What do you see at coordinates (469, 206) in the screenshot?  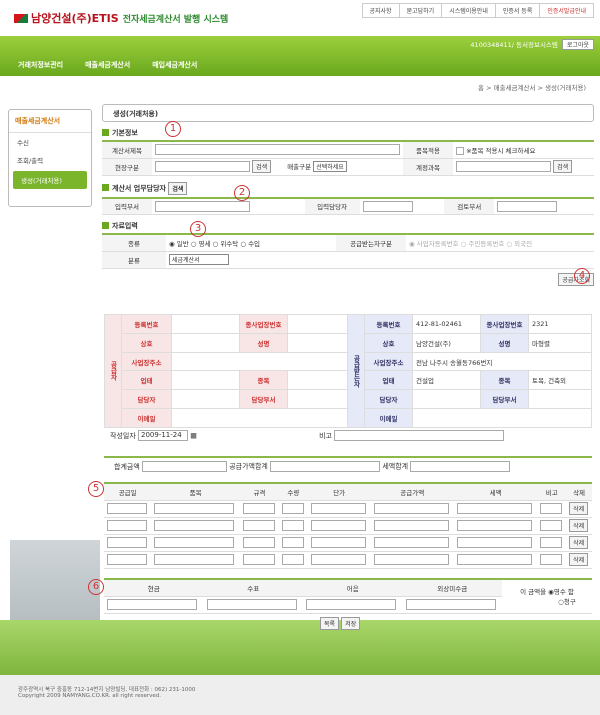 I see `label-review: 검토부서` at bounding box center [469, 206].